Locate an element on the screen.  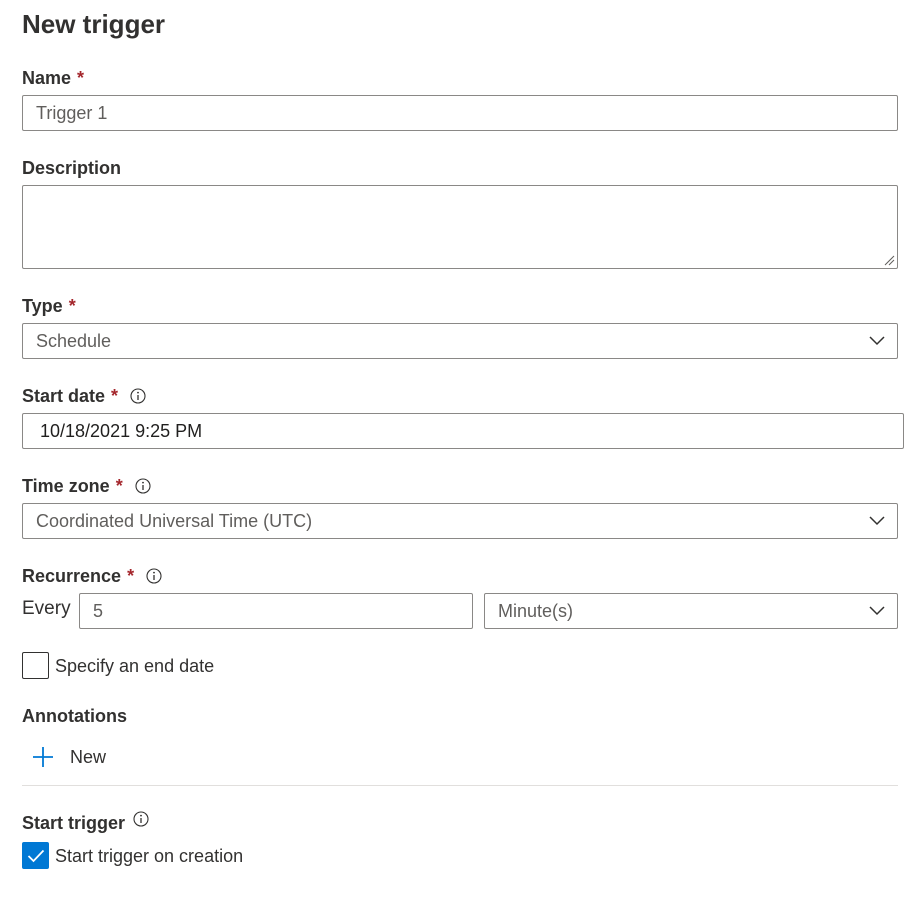
type-label: Type * is located at coordinates (49, 306).